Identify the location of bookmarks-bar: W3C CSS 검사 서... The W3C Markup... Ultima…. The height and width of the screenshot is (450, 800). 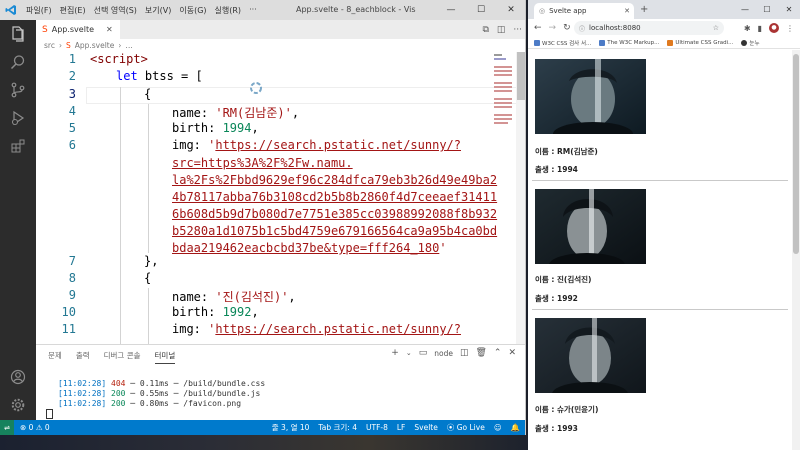
(664, 43).